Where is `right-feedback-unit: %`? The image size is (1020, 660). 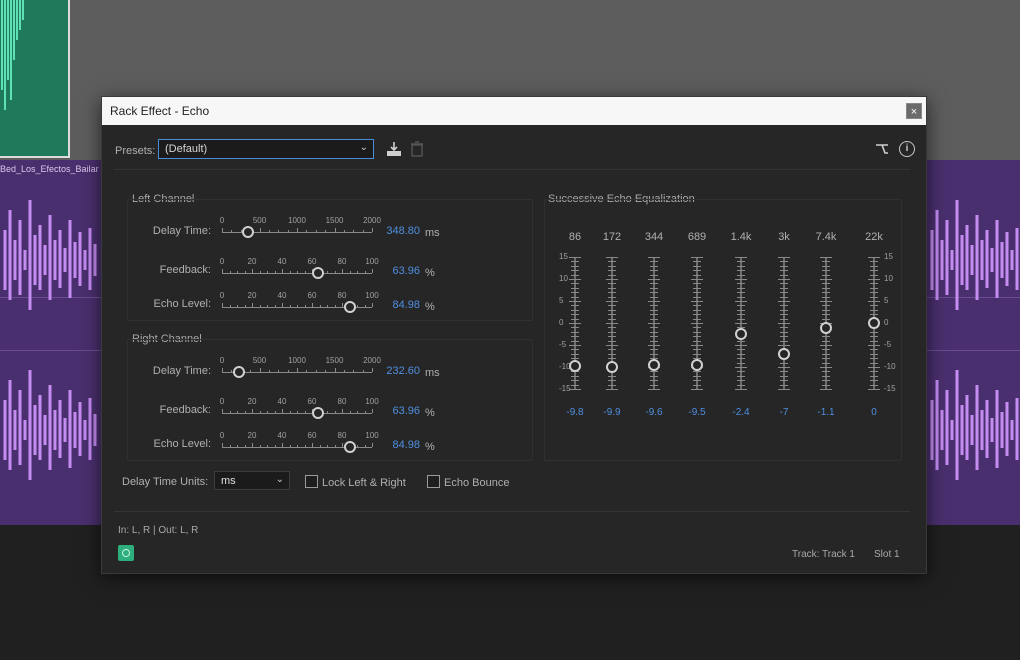
right-feedback-unit: % is located at coordinates (430, 413).